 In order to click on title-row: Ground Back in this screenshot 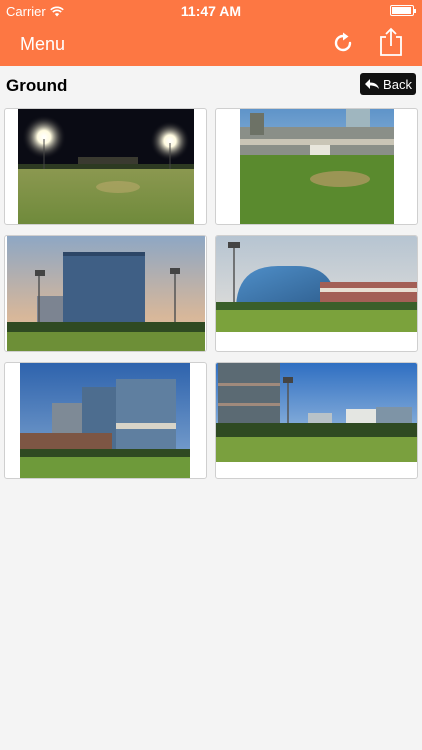, I will do `click(211, 85)`.